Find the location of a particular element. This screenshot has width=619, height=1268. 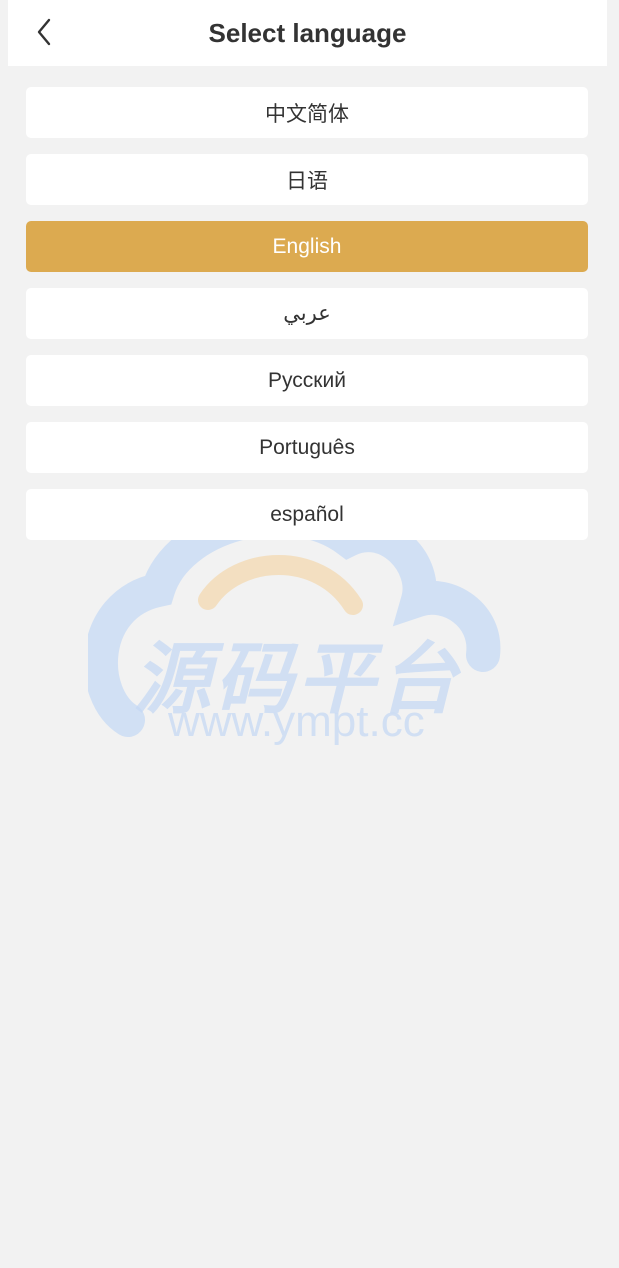

language-option-pt: Português is located at coordinates (307, 447).